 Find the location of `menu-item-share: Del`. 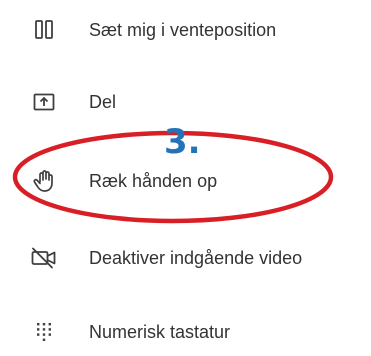

menu-item-share: Del is located at coordinates (185, 102).